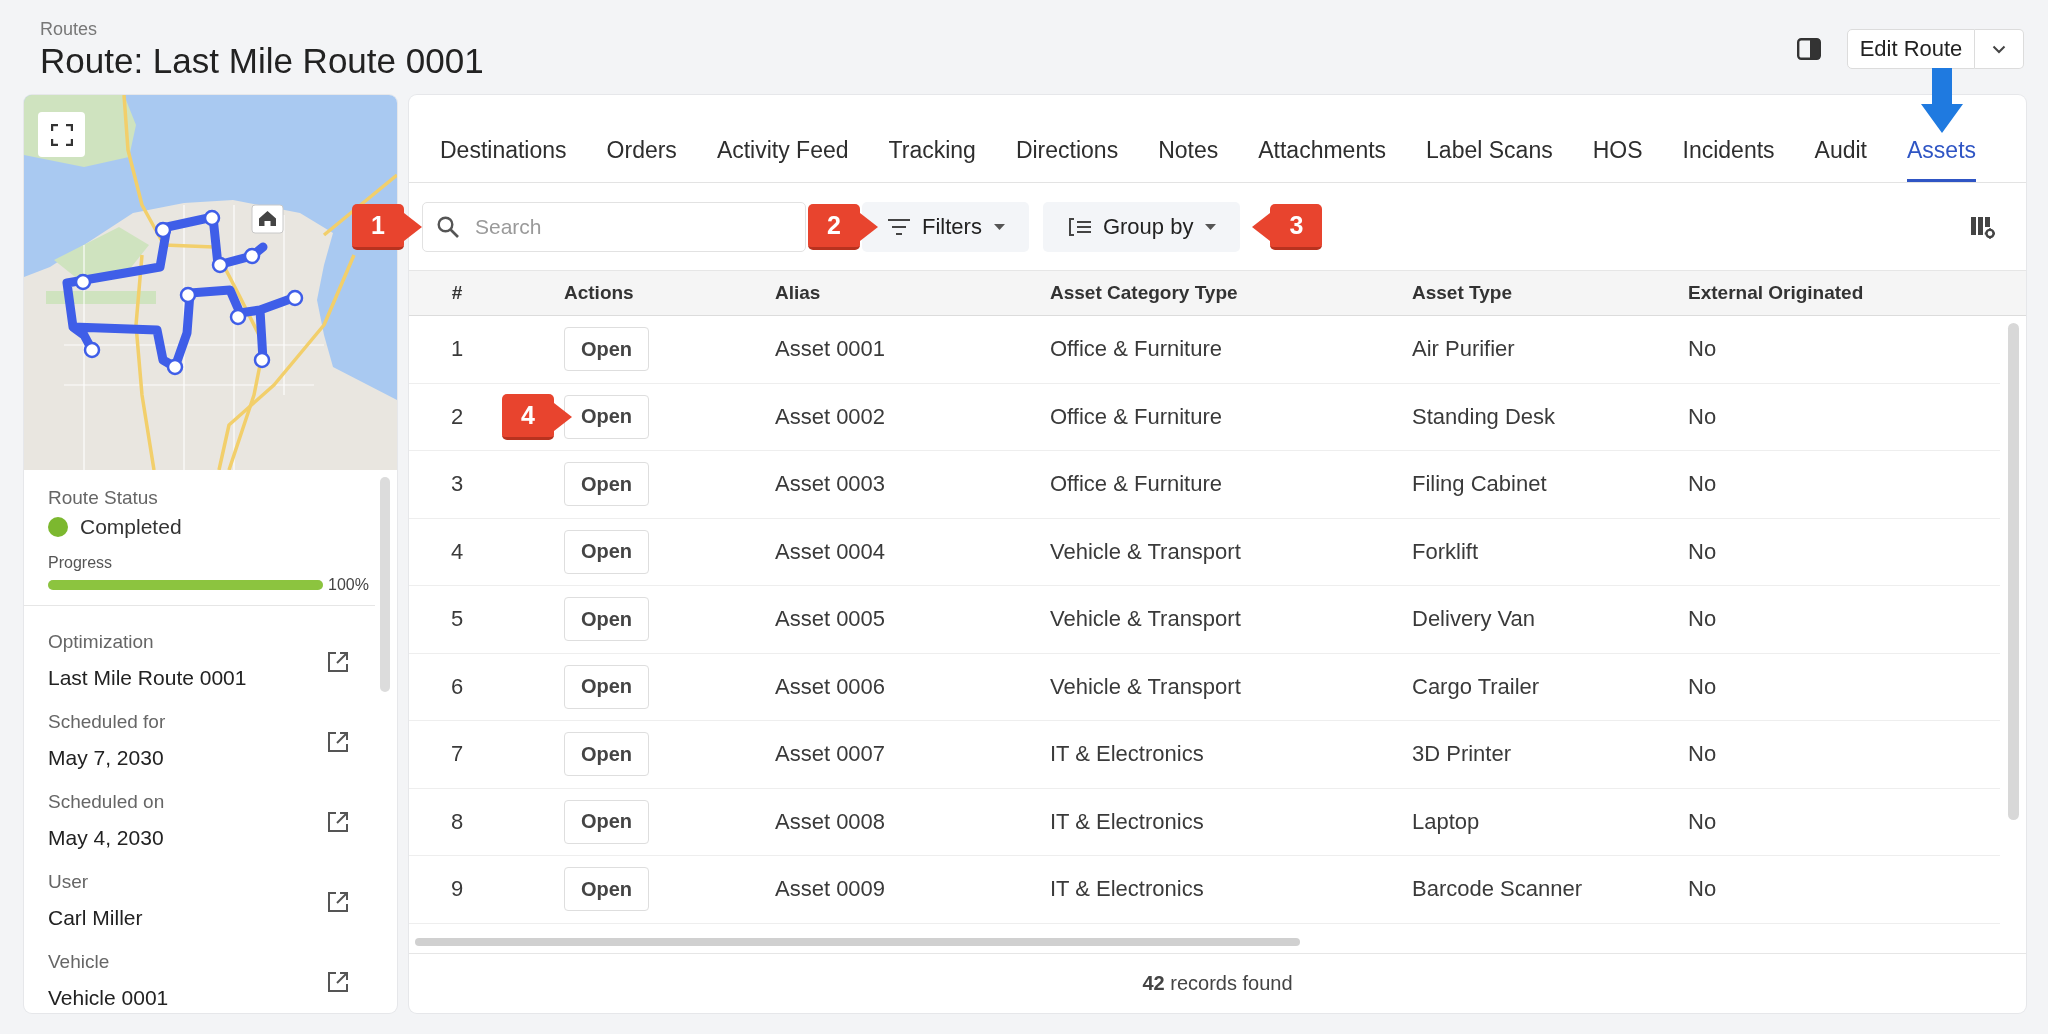  I want to click on group-by-button: Group by, so click(1141, 226).